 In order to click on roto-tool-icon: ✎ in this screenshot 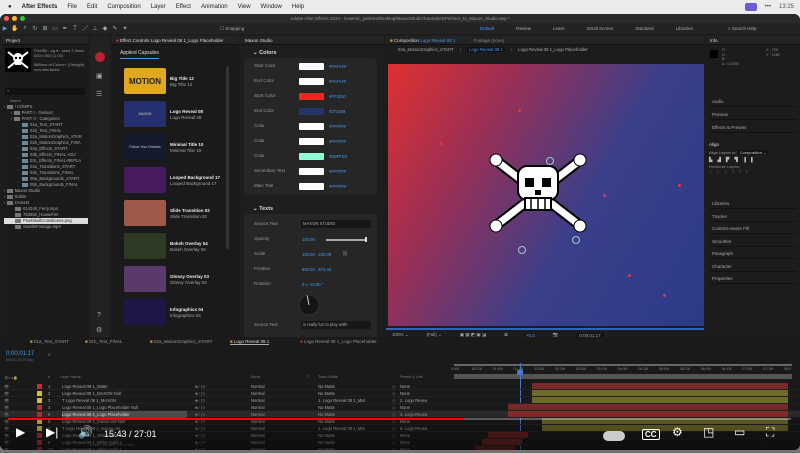, I will do `click(115, 28)`.